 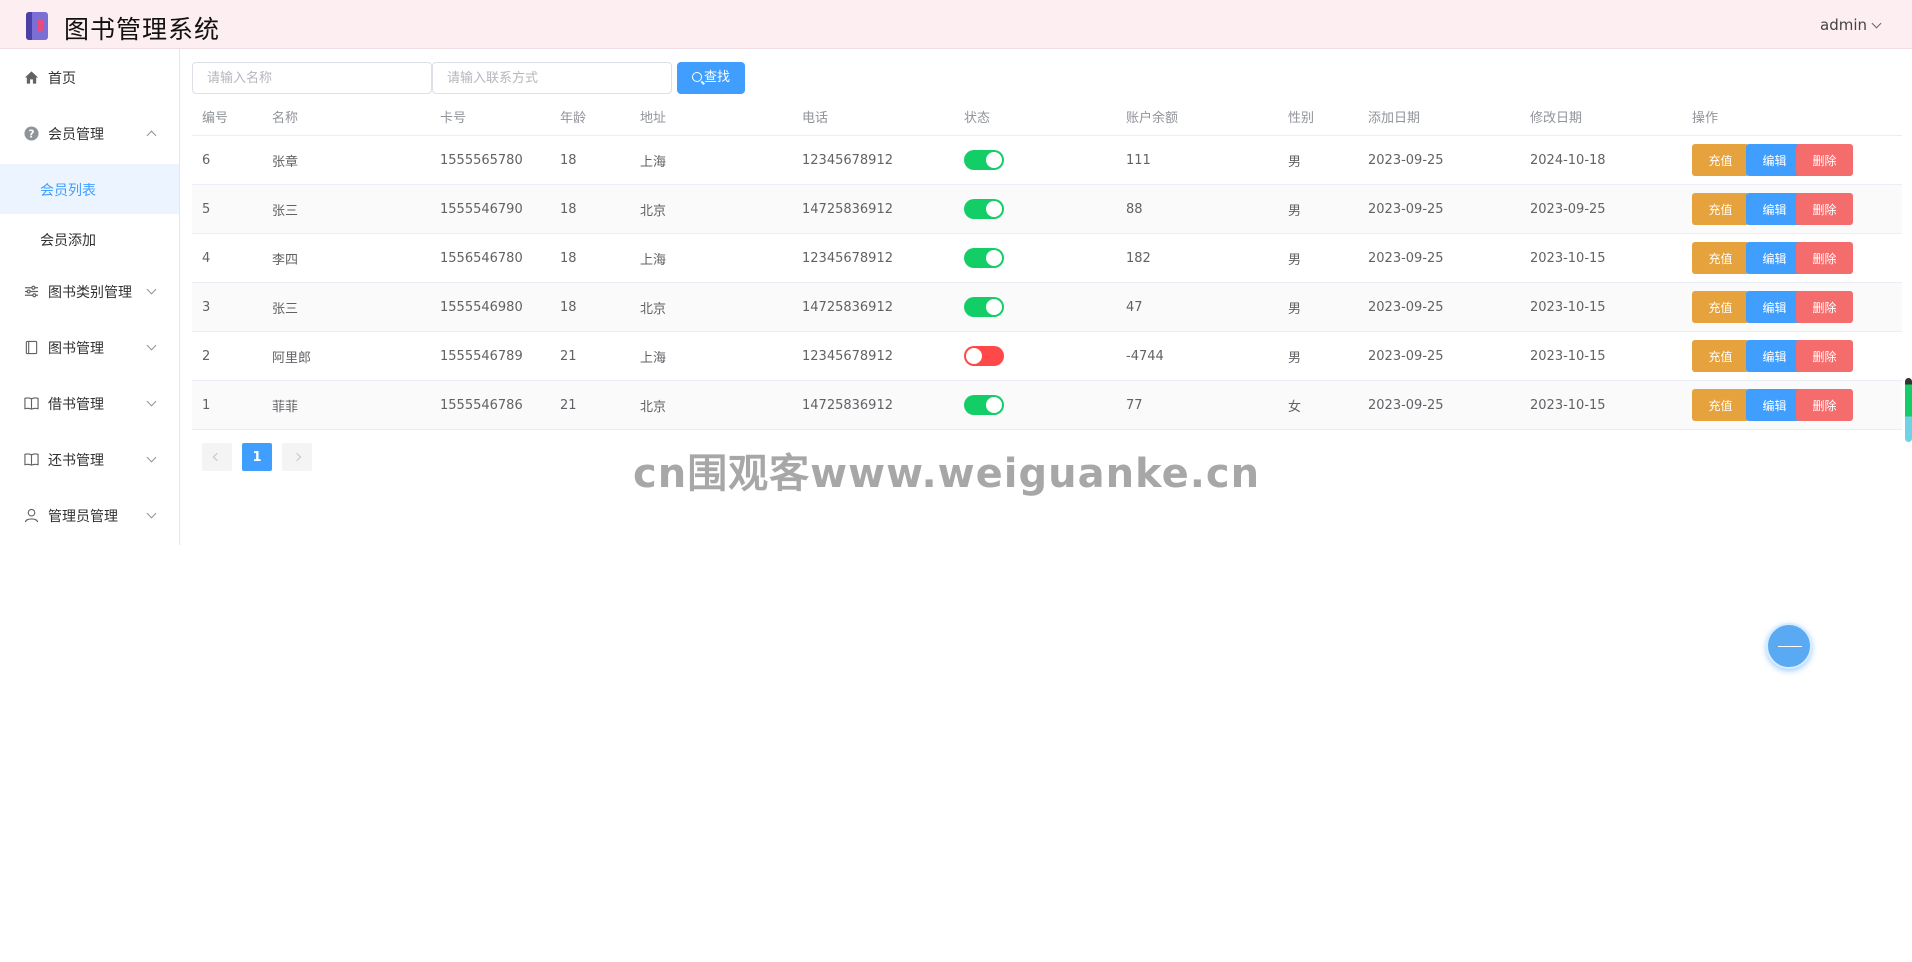 What do you see at coordinates (947, 474) in the screenshot?
I see `watermark: cn围观客www.weiguanke.cn` at bounding box center [947, 474].